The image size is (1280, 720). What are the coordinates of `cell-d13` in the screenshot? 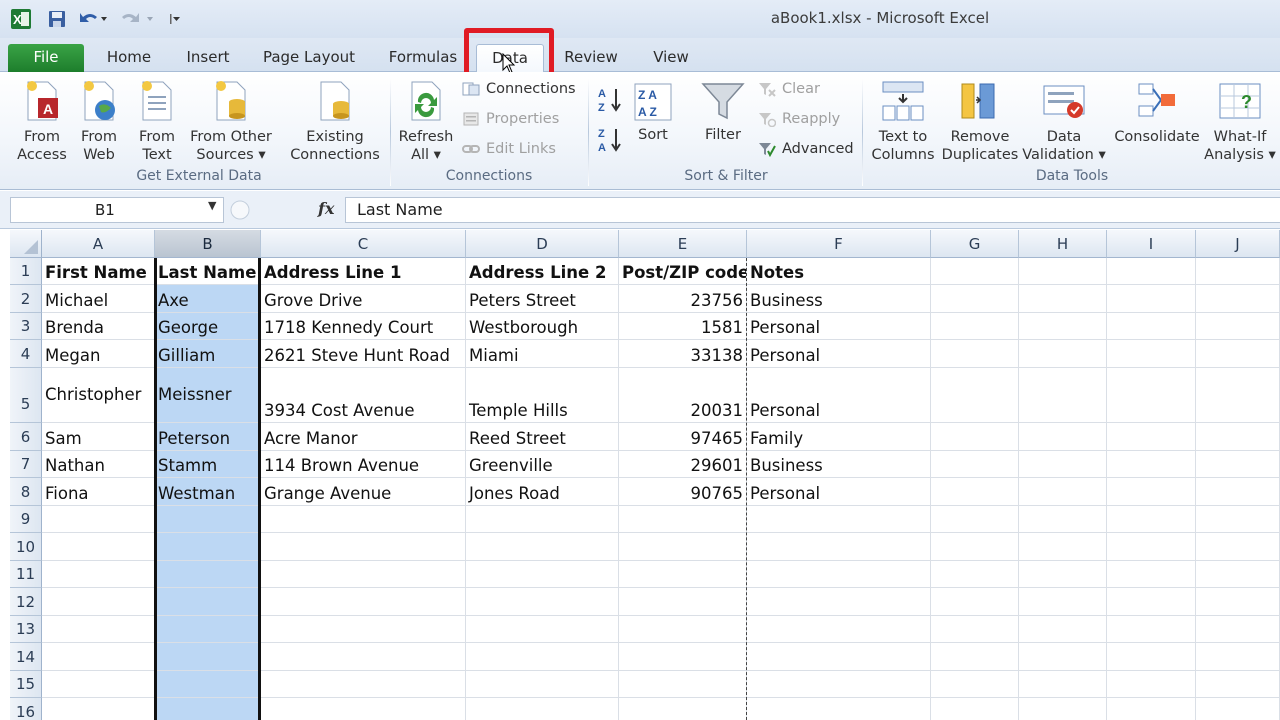 It's located at (542, 629).